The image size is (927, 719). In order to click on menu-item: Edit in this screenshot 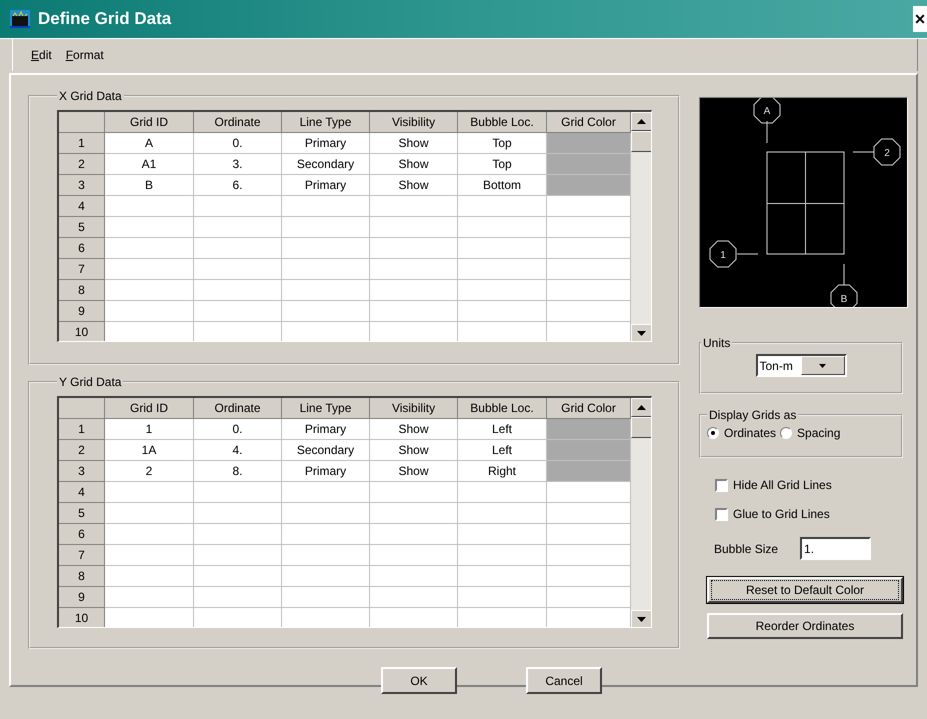, I will do `click(41, 55)`.